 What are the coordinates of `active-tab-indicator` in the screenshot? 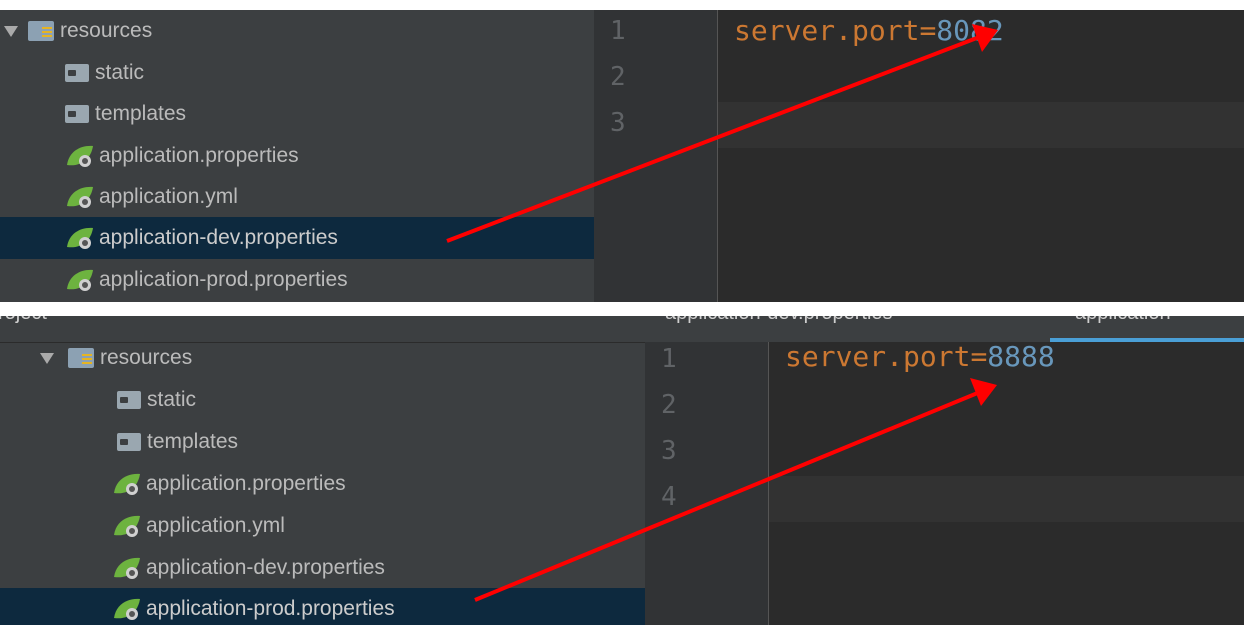 It's located at (1147, 340).